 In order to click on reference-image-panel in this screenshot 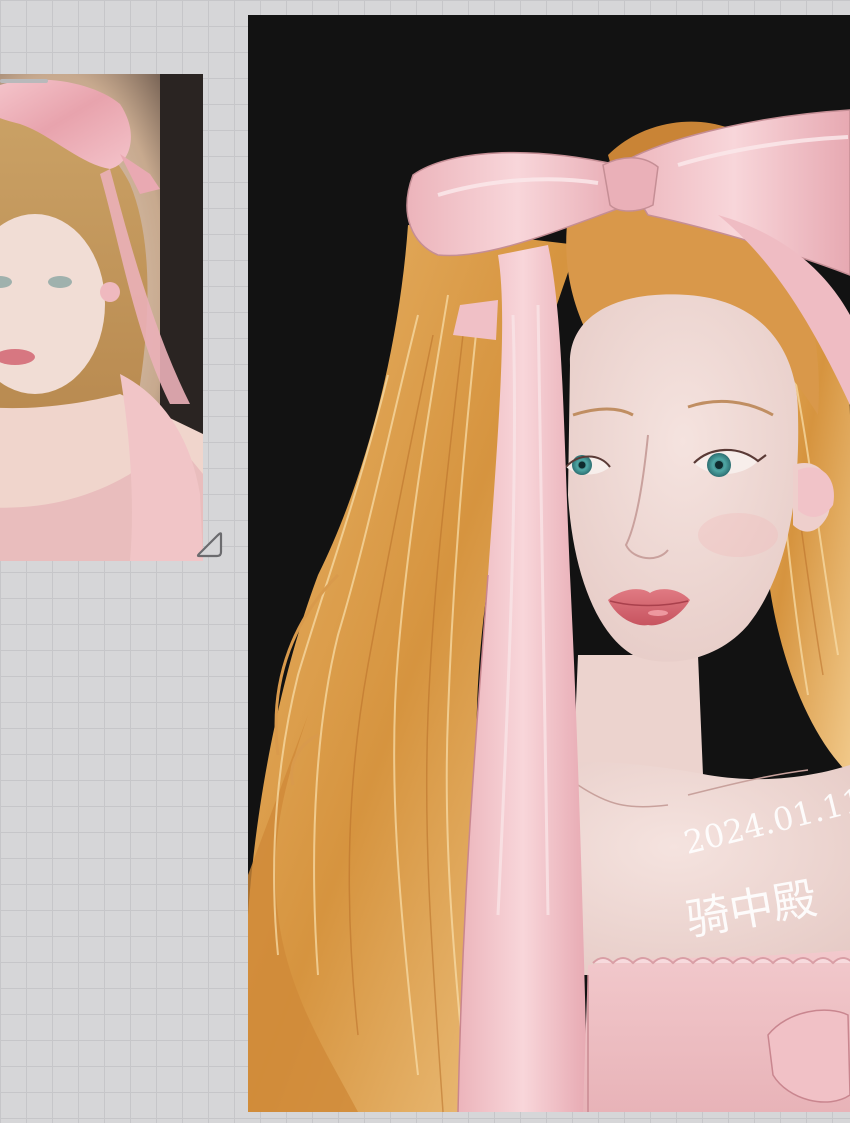, I will do `click(101, 317)`.